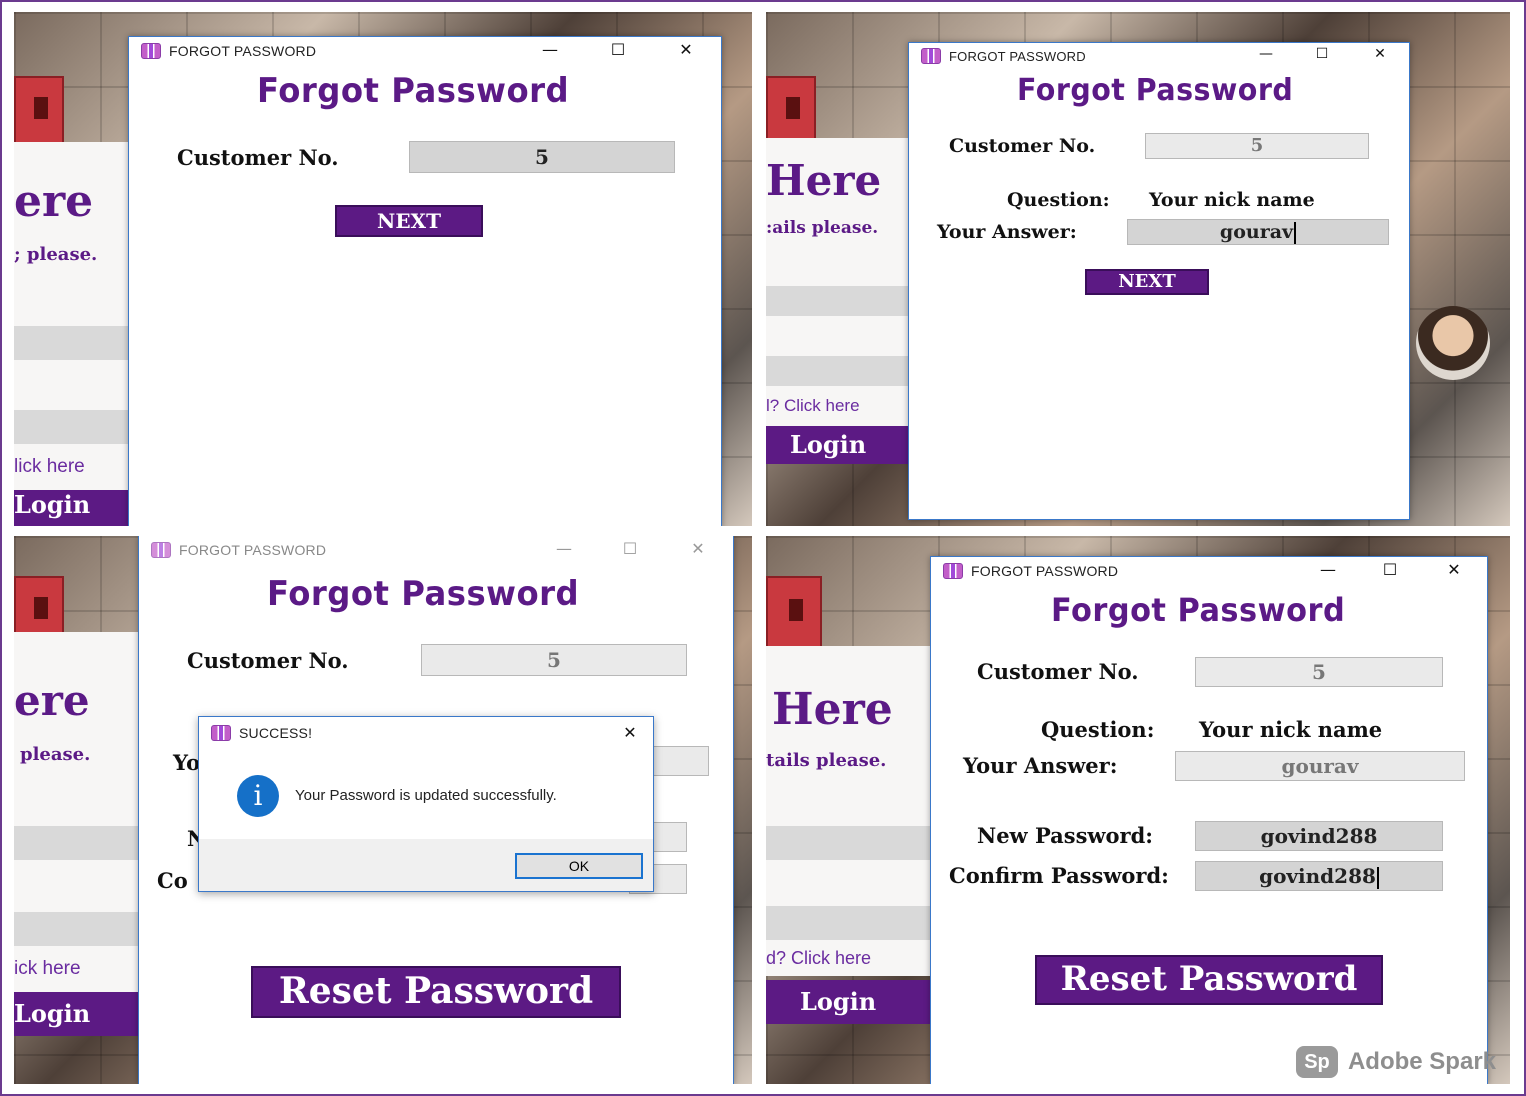 The height and width of the screenshot is (1096, 1526). Describe the element at coordinates (49, 466) in the screenshot. I see `background-forgot-link: lick here` at that location.